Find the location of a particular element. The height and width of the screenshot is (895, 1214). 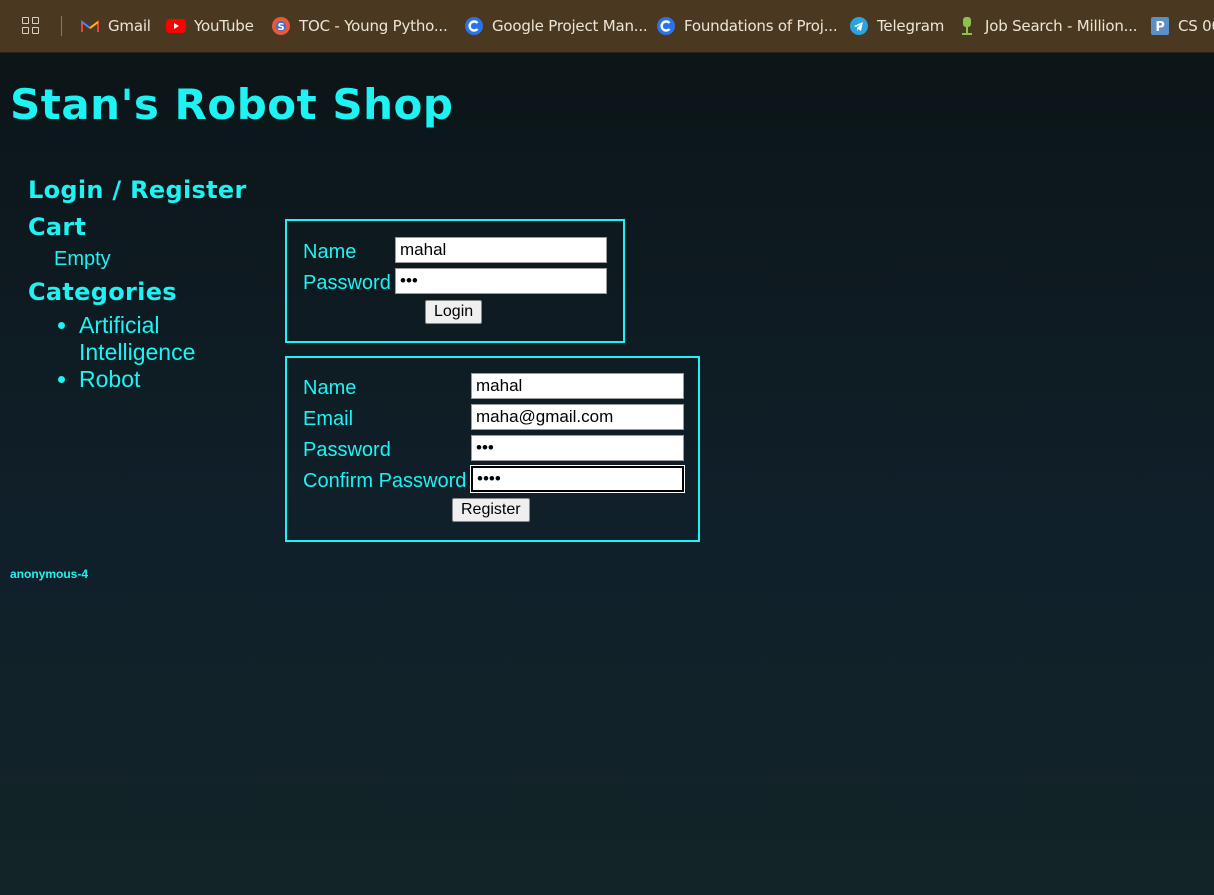

user-id: anonymous-4 is located at coordinates (49, 574).